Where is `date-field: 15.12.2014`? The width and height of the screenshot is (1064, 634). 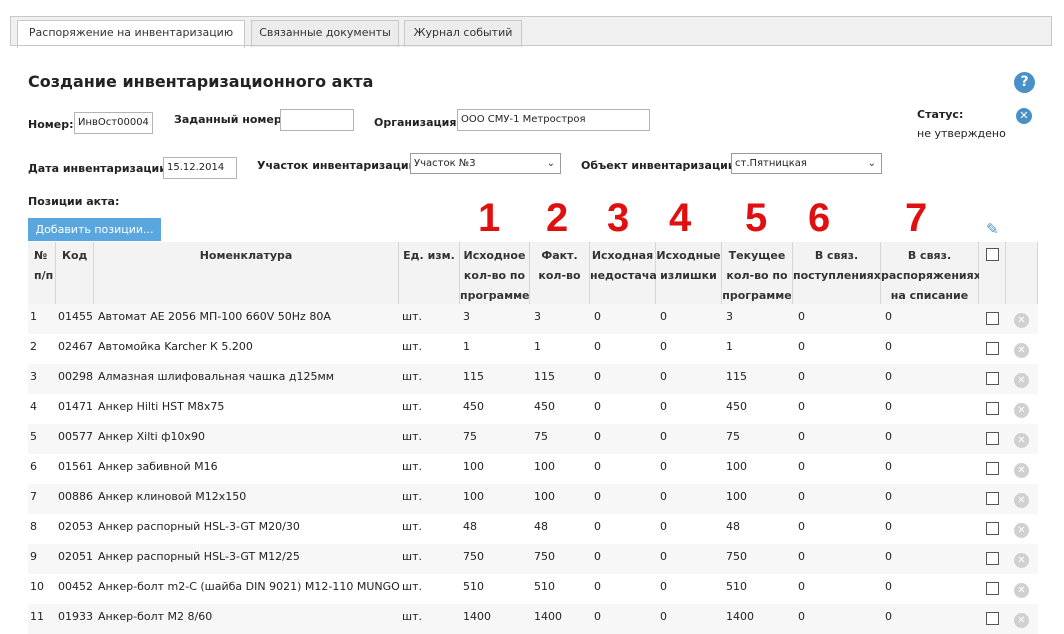
date-field: 15.12.2014 is located at coordinates (200, 168).